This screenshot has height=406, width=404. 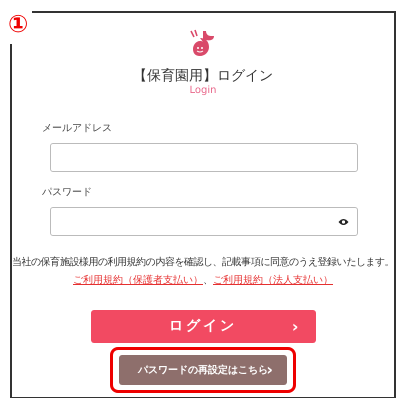 What do you see at coordinates (19, 26) in the screenshot?
I see `step-number: ①` at bounding box center [19, 26].